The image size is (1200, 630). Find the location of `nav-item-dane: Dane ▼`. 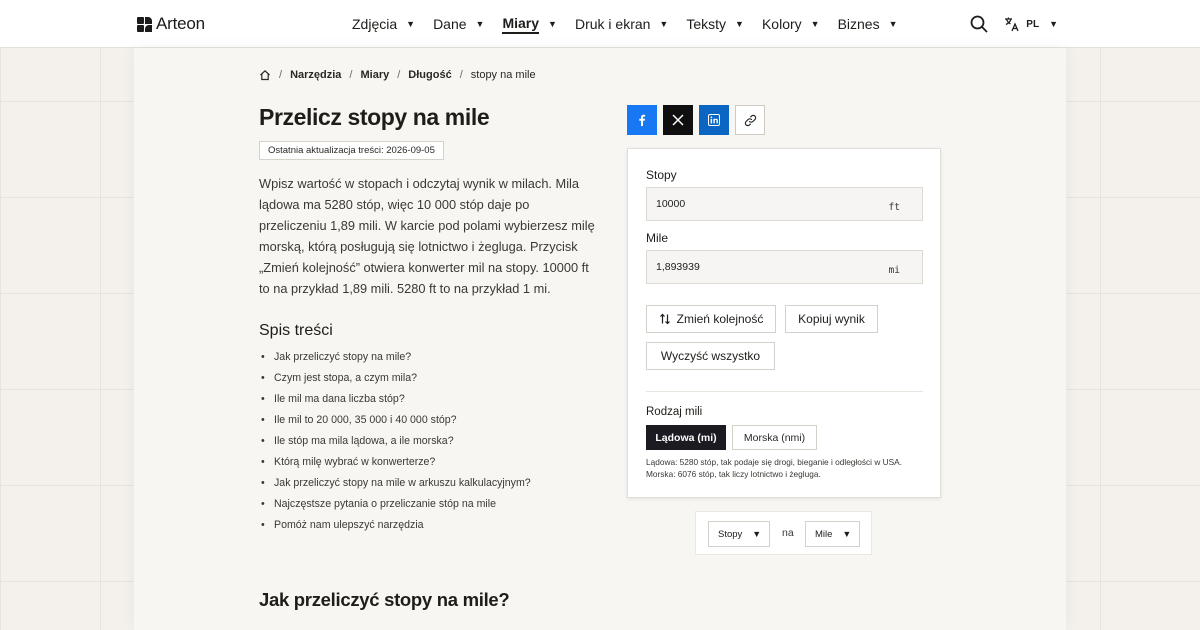

nav-item-dane: Dane ▼ is located at coordinates (458, 24).